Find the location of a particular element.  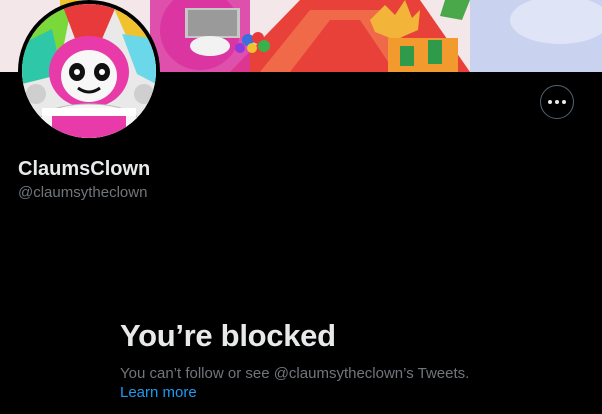

more-horizontal-icon is located at coordinates (557, 102).